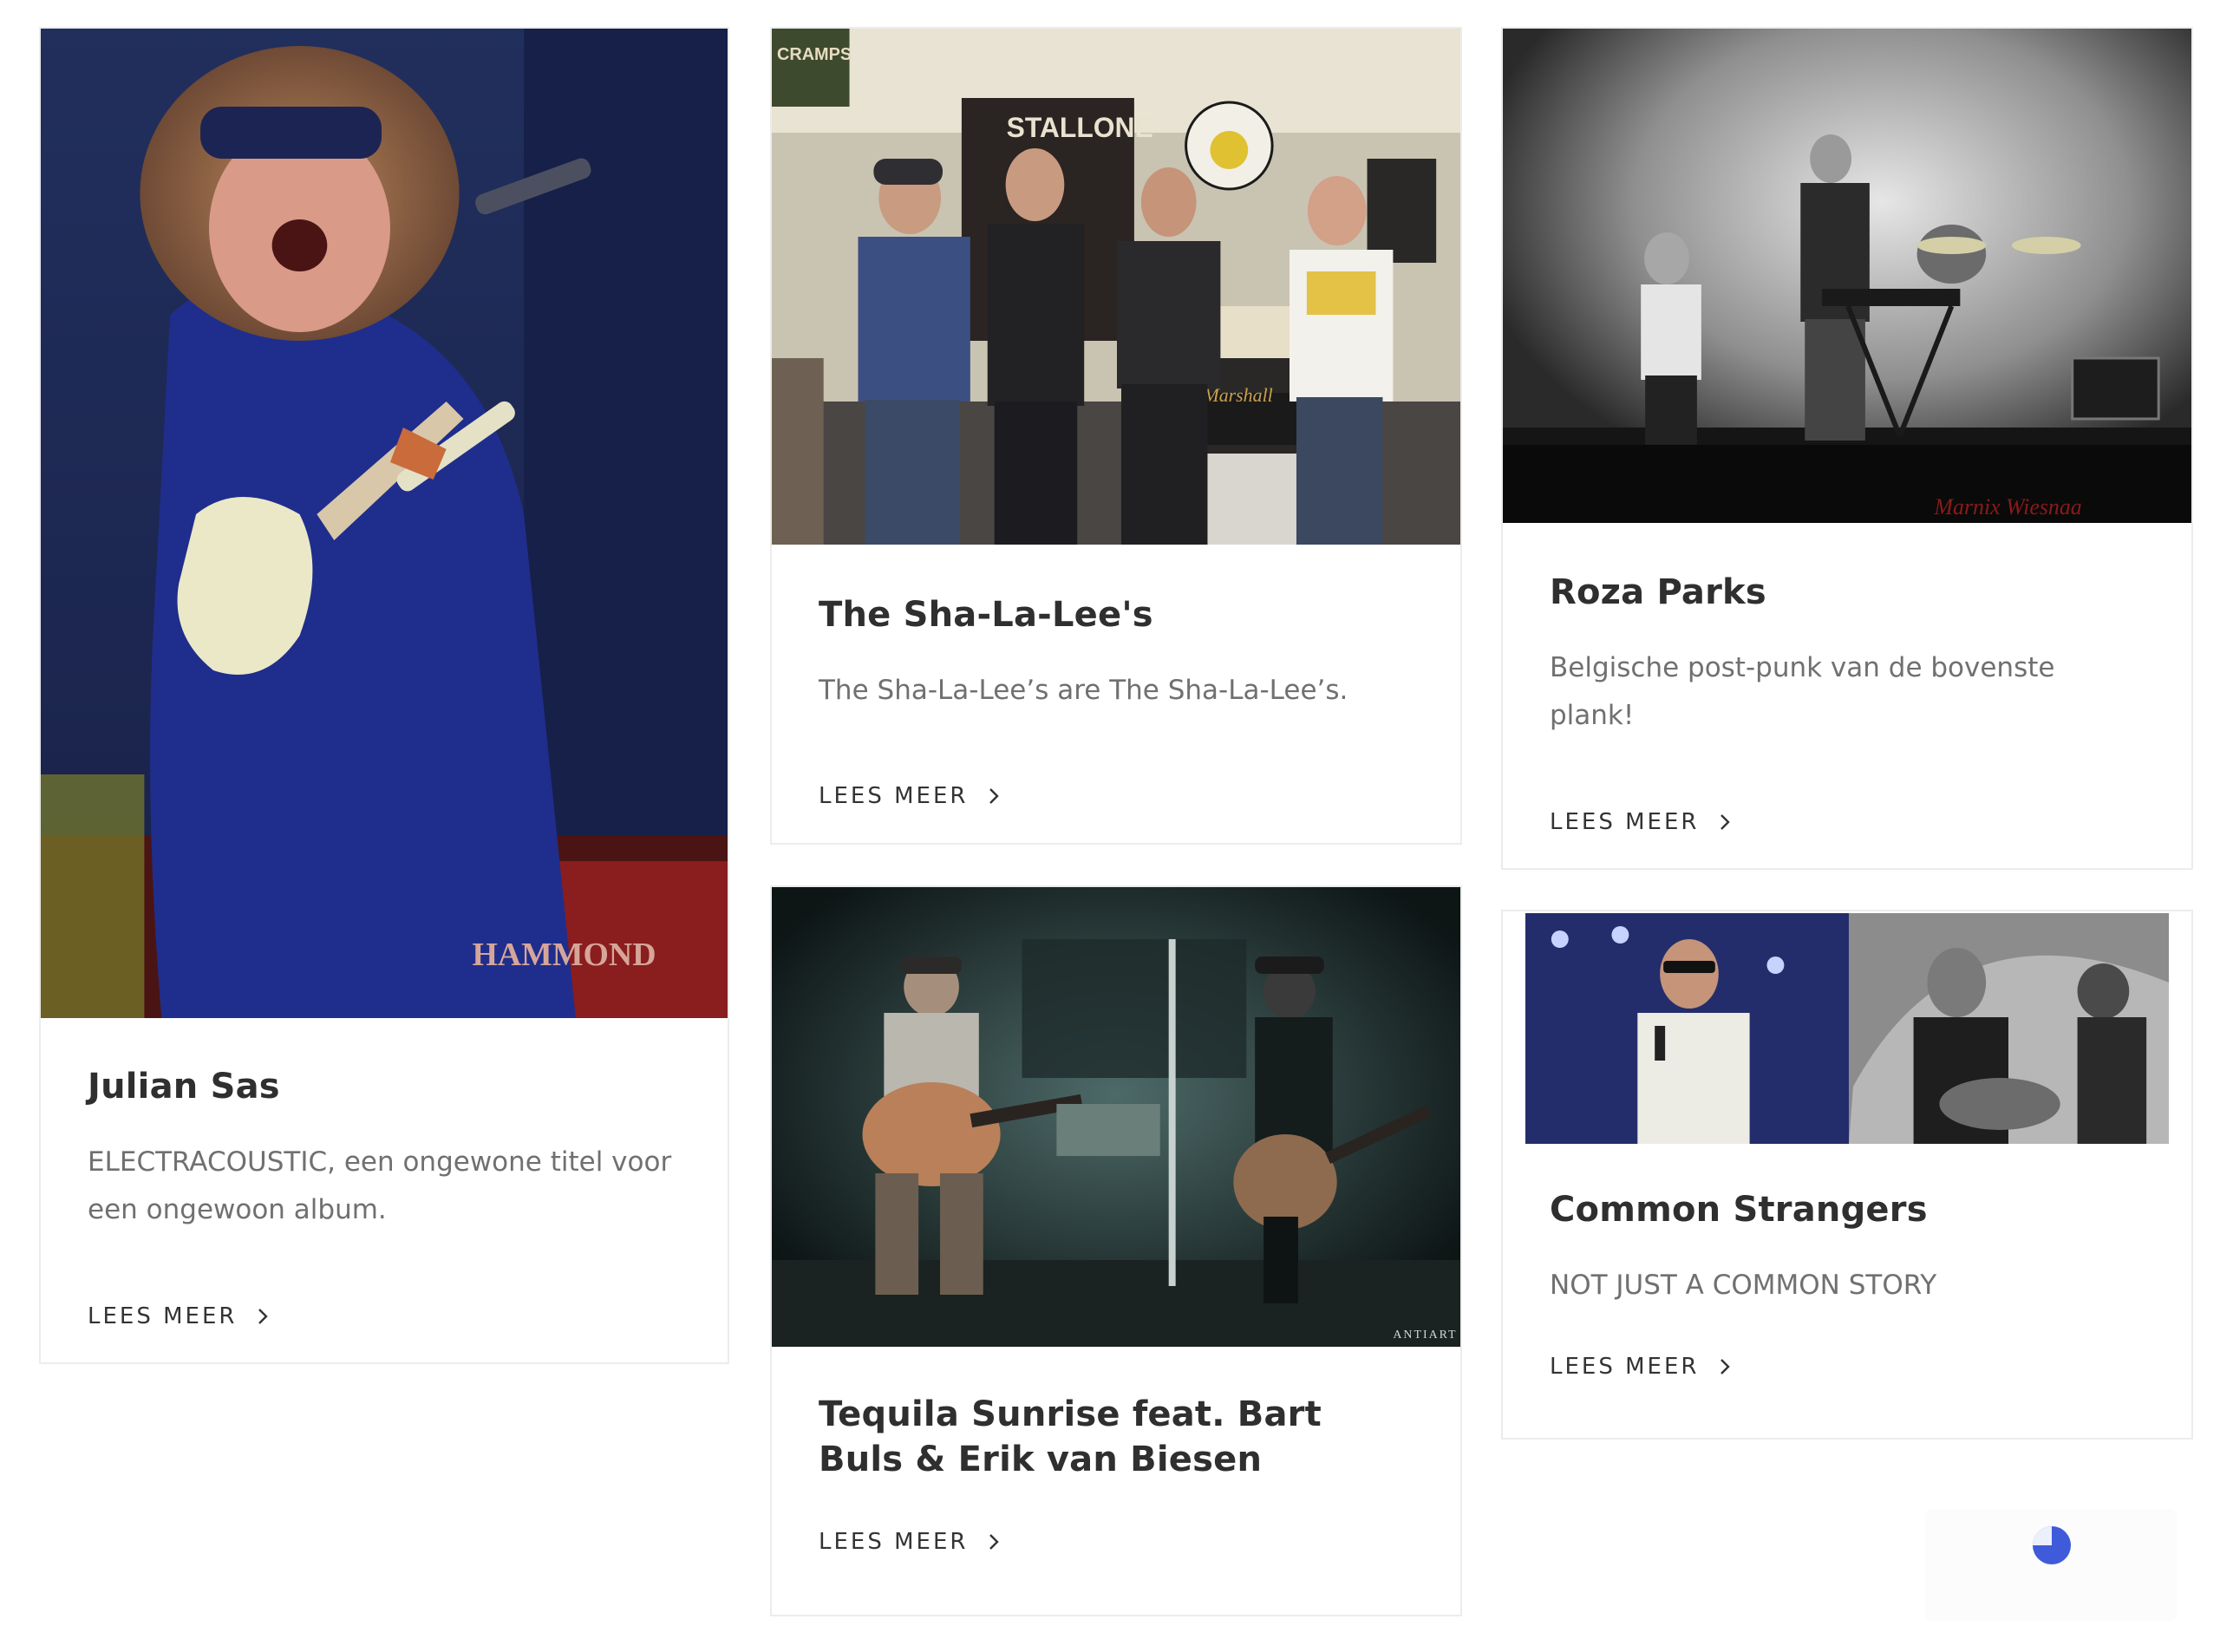 The image size is (2220, 1652). I want to click on post-title: Julian Sas, so click(384, 1086).